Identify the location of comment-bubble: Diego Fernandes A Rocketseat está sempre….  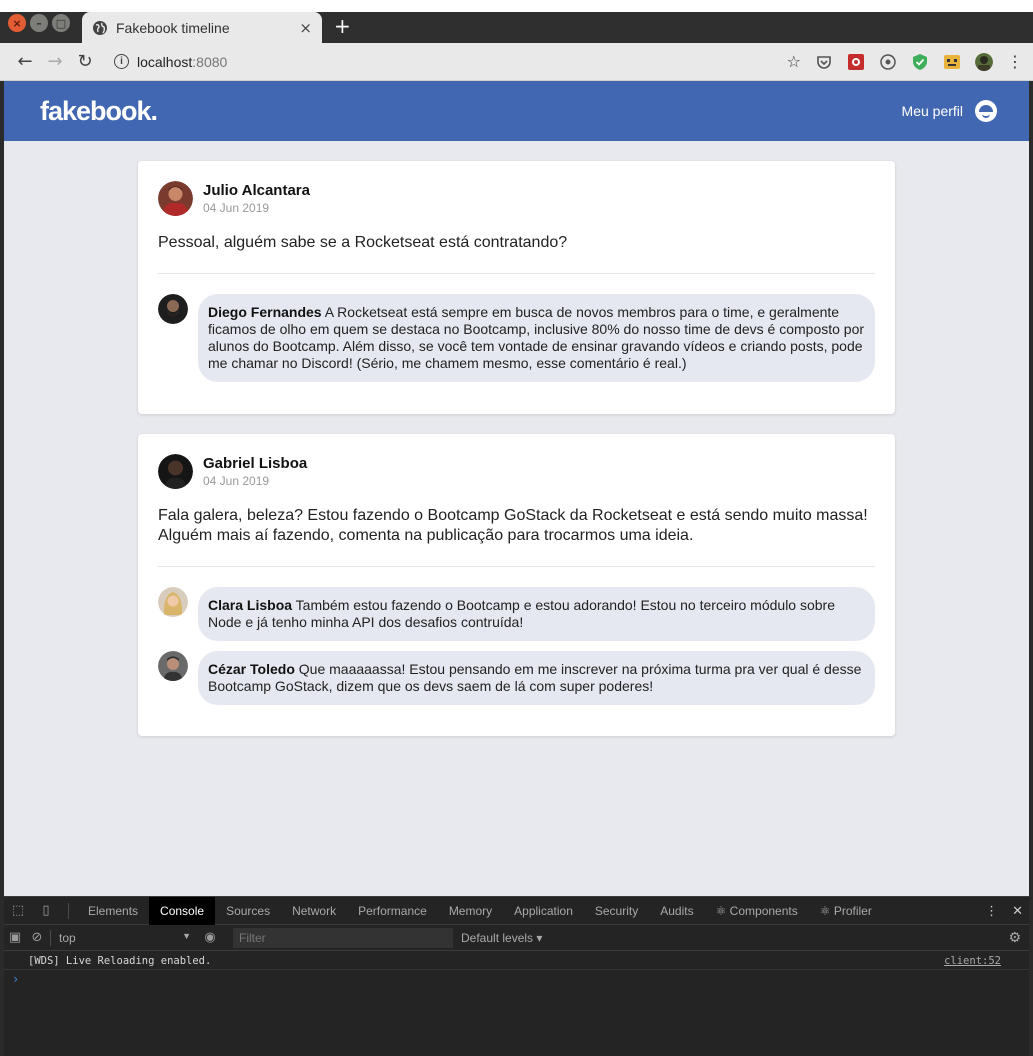
(536, 338).